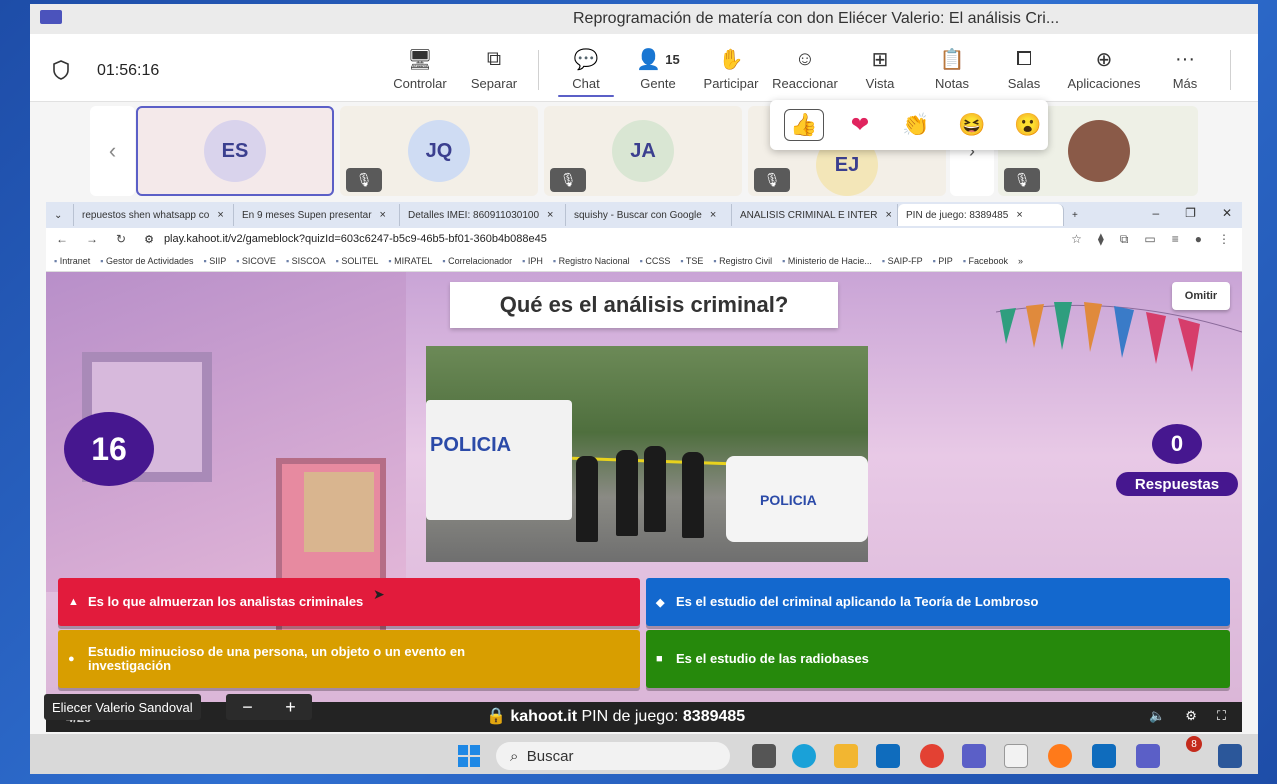 Image resolution: width=1277 pixels, height=784 pixels. Describe the element at coordinates (742, 261) in the screenshot. I see `bookmark-item: Registro Civil` at that location.